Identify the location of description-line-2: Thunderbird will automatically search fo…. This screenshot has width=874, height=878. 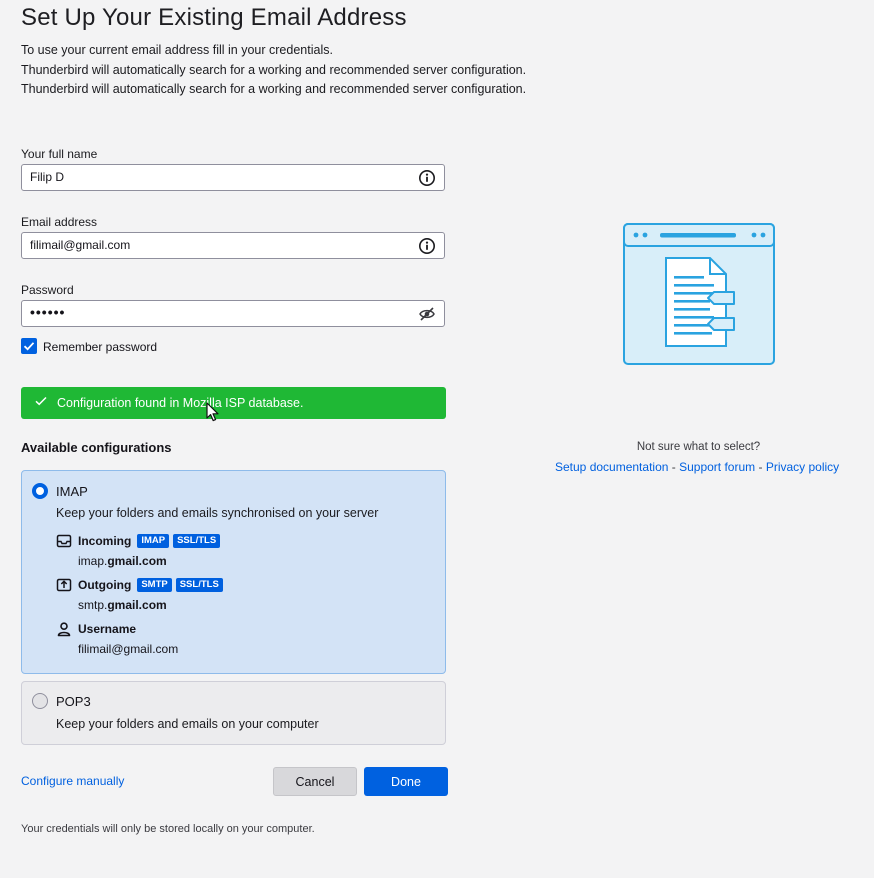
(274, 70).